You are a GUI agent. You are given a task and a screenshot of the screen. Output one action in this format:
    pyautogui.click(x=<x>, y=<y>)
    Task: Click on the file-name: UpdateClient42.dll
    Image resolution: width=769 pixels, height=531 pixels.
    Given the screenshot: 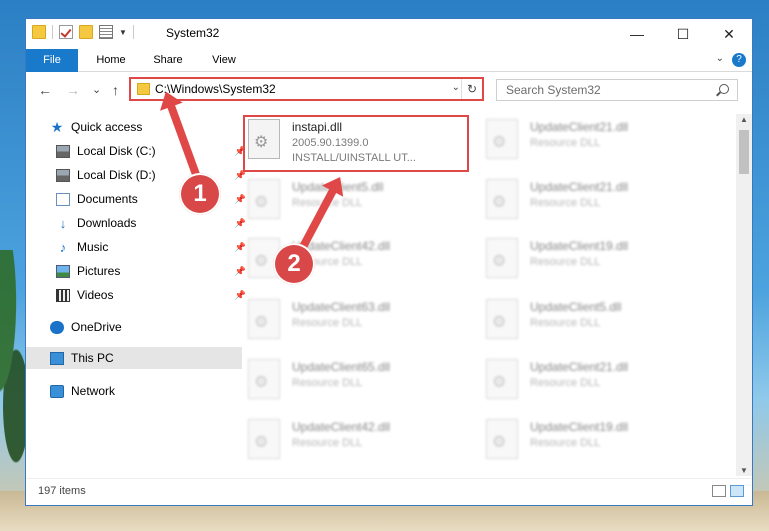 What is the action you would take?
    pyautogui.click(x=341, y=427)
    